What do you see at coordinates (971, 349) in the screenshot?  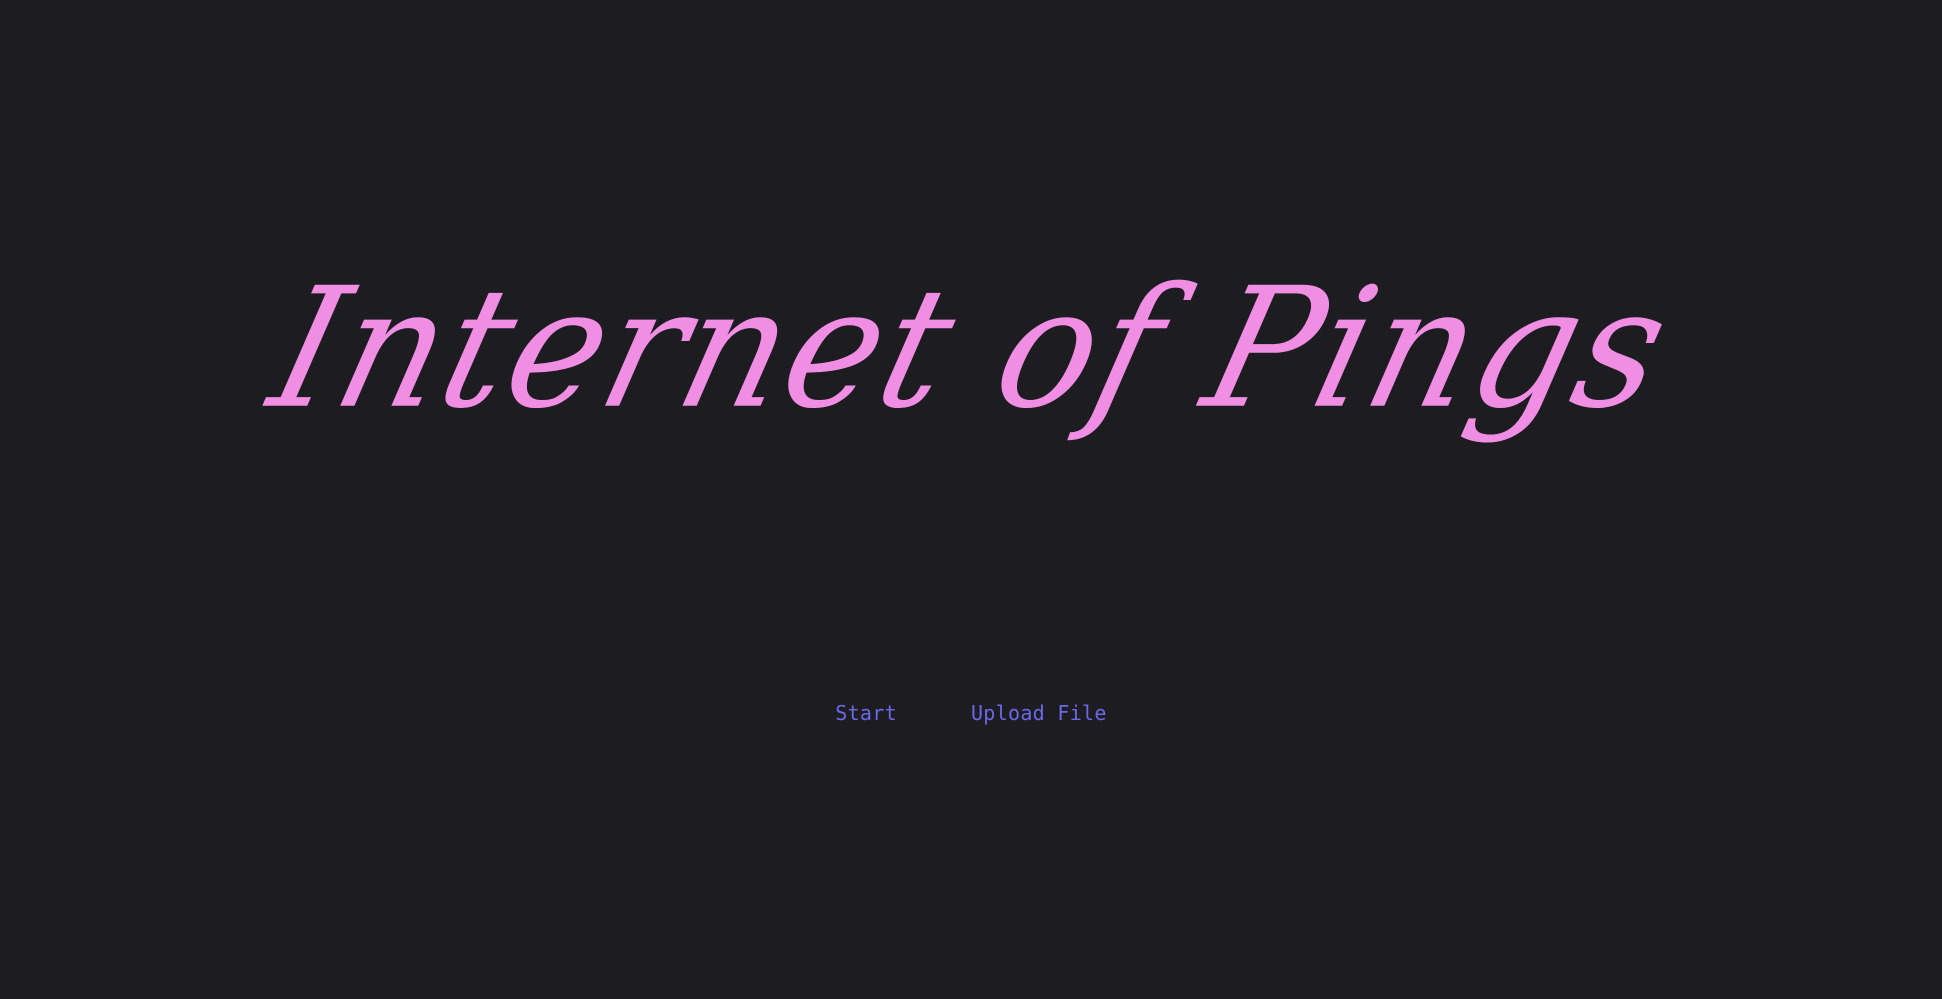 I see `app-title: Internet of Pings` at bounding box center [971, 349].